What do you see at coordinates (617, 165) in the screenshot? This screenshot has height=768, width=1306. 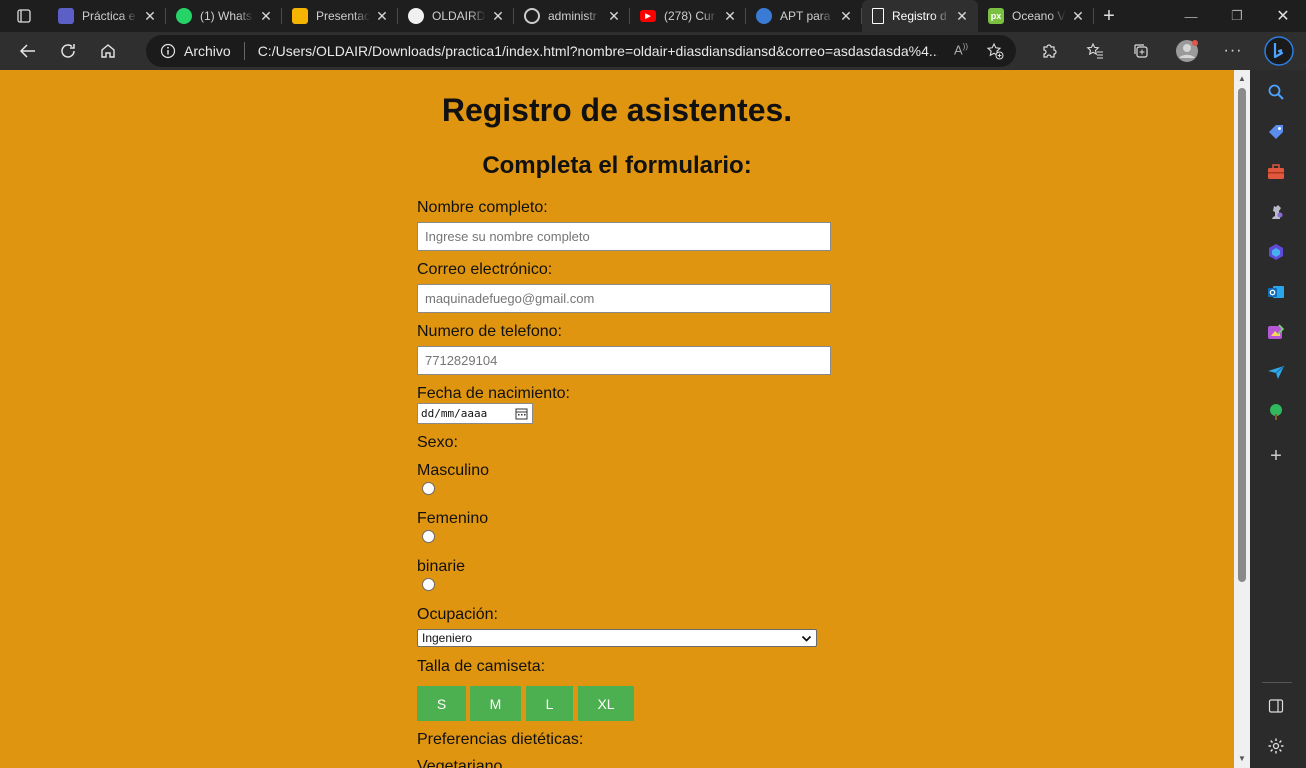 I see `form-subtitle: Completa el formulario:` at bounding box center [617, 165].